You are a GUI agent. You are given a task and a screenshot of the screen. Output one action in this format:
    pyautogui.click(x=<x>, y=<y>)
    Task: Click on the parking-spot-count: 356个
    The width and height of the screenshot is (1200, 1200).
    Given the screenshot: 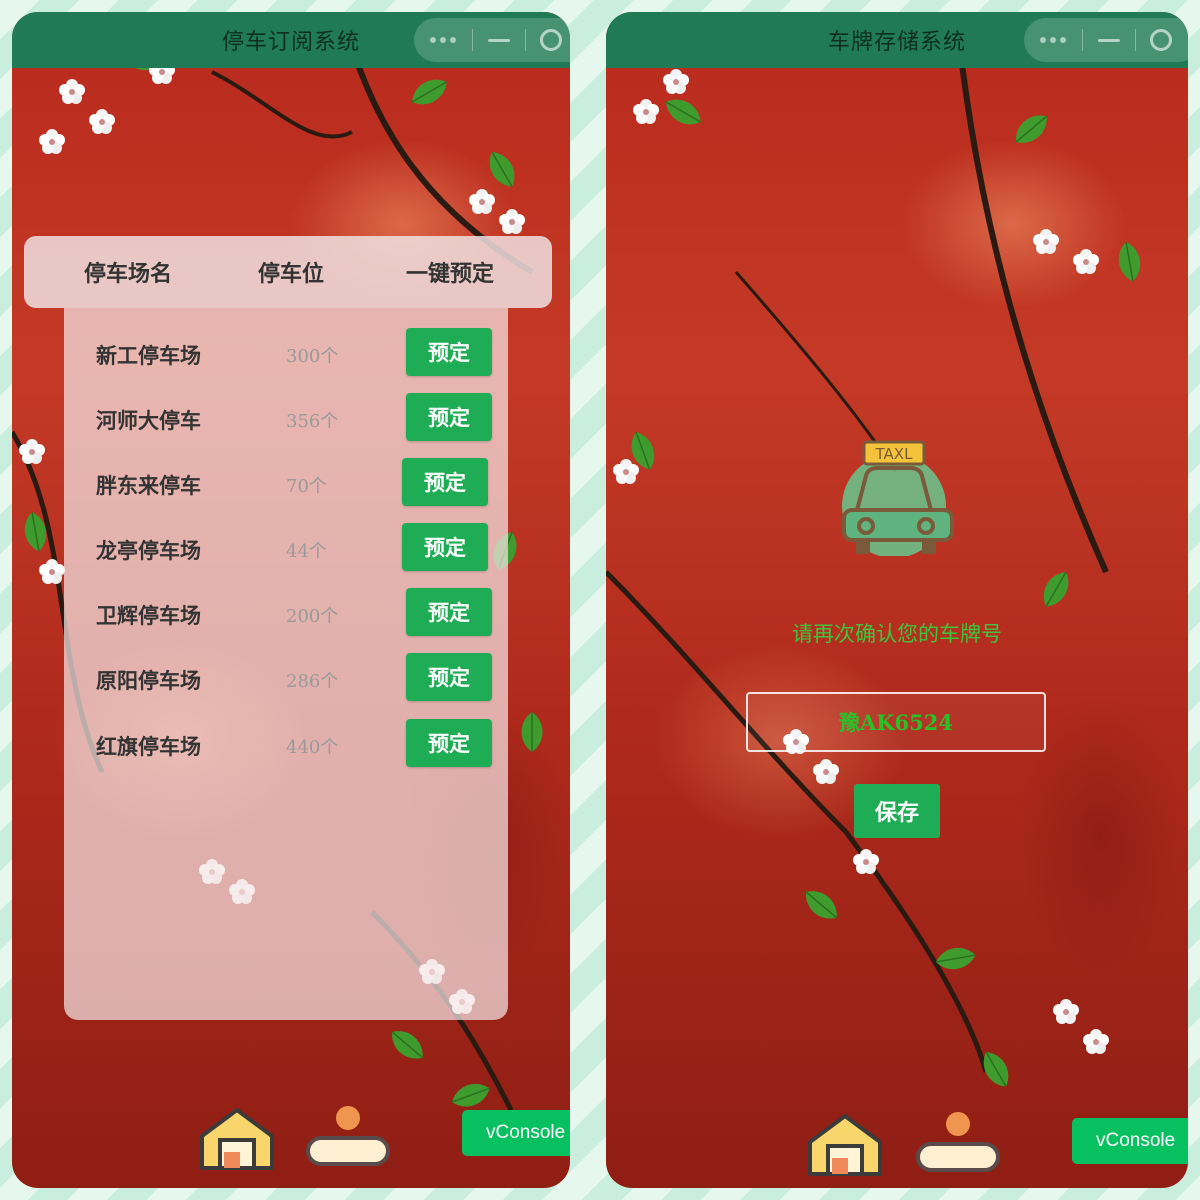 What is the action you would take?
    pyautogui.click(x=312, y=421)
    